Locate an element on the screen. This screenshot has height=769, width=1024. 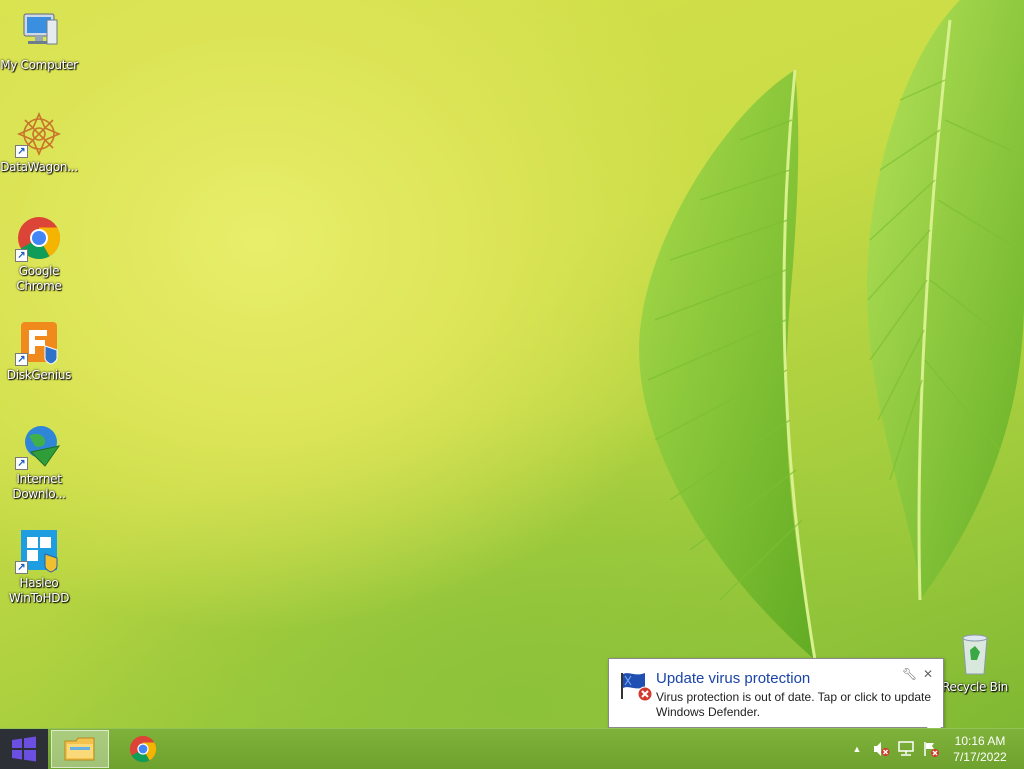
recycle-bin-icon is located at coordinates (975, 654).